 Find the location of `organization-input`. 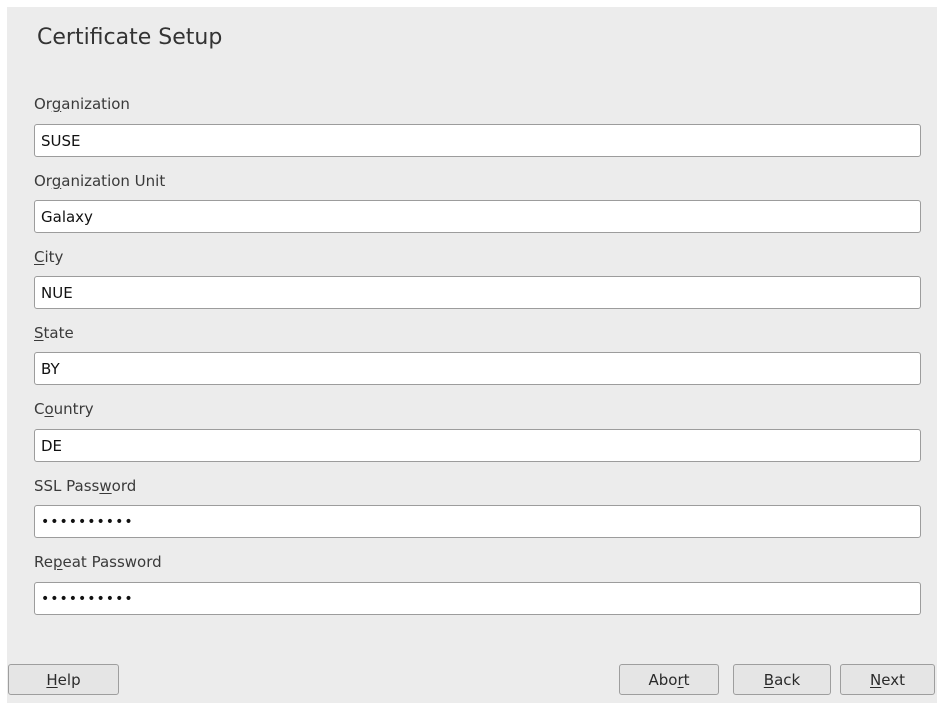

organization-input is located at coordinates (477, 140).